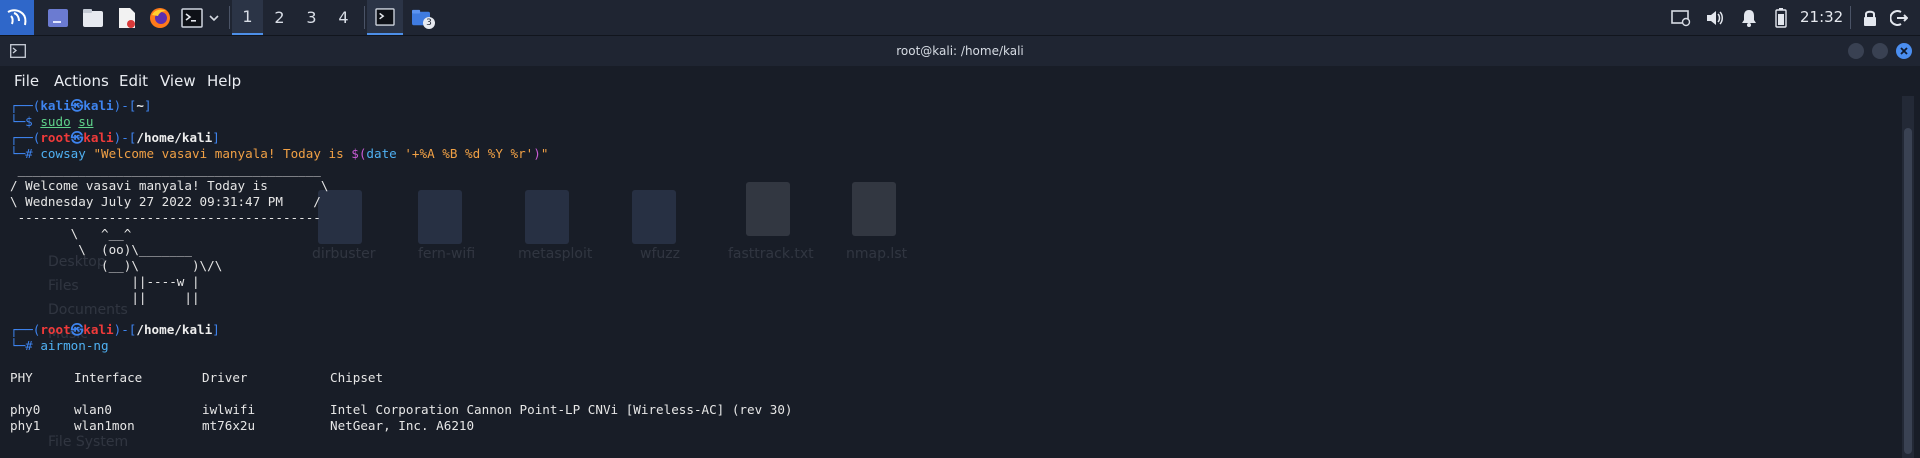  I want to click on table-header-phy: PHY, so click(21, 377).